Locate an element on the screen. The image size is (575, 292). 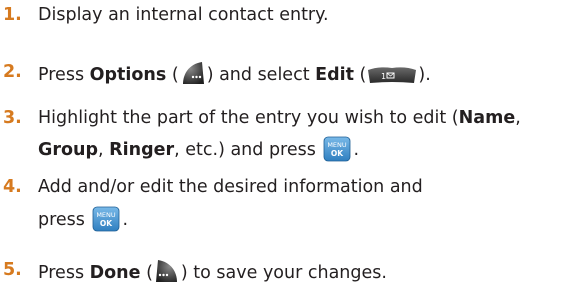
step-text: Display an internal contact entry. is located at coordinates (183, 15).